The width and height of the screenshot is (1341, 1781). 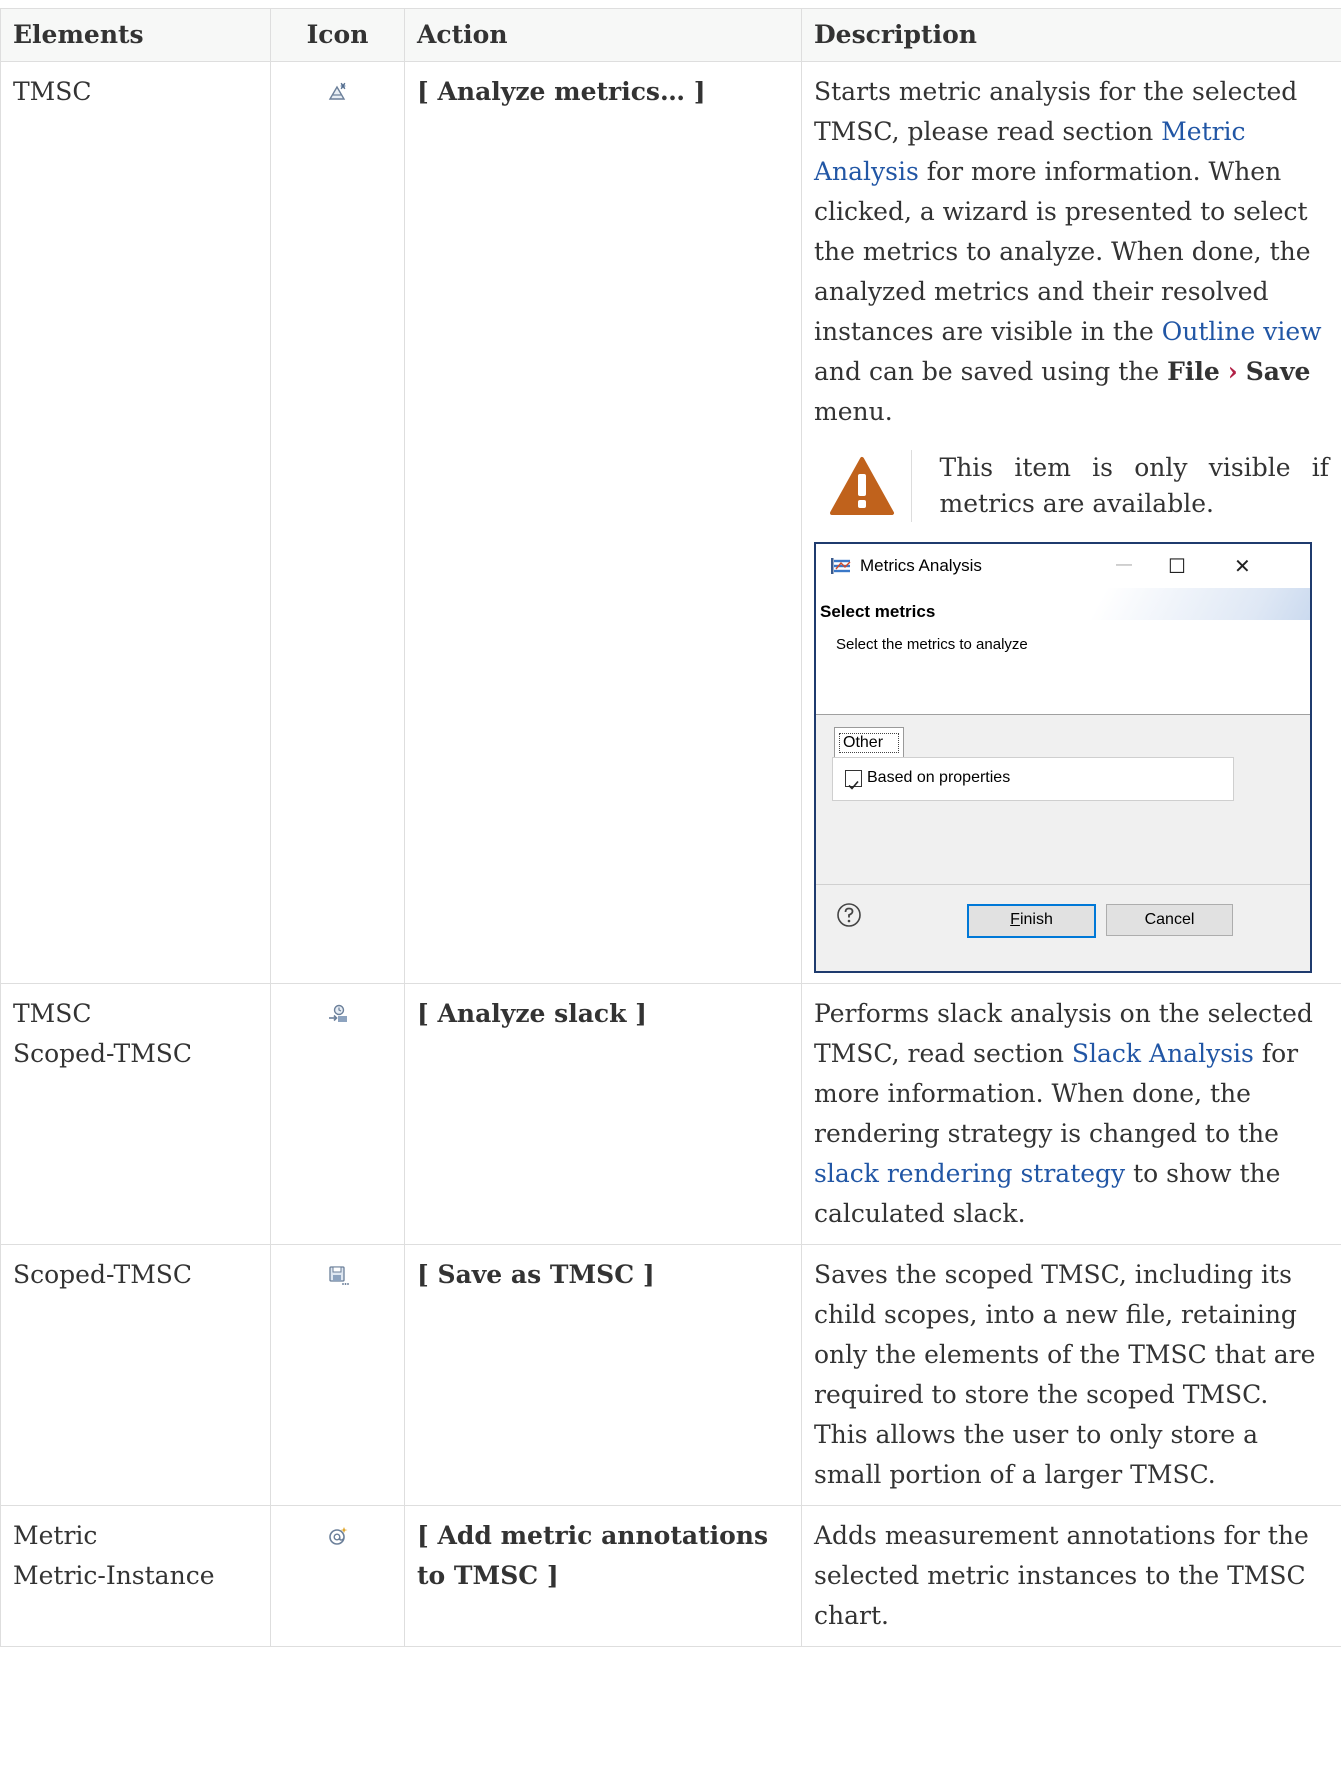 I want to click on cancel-button: Cancel, so click(x=1169, y=920).